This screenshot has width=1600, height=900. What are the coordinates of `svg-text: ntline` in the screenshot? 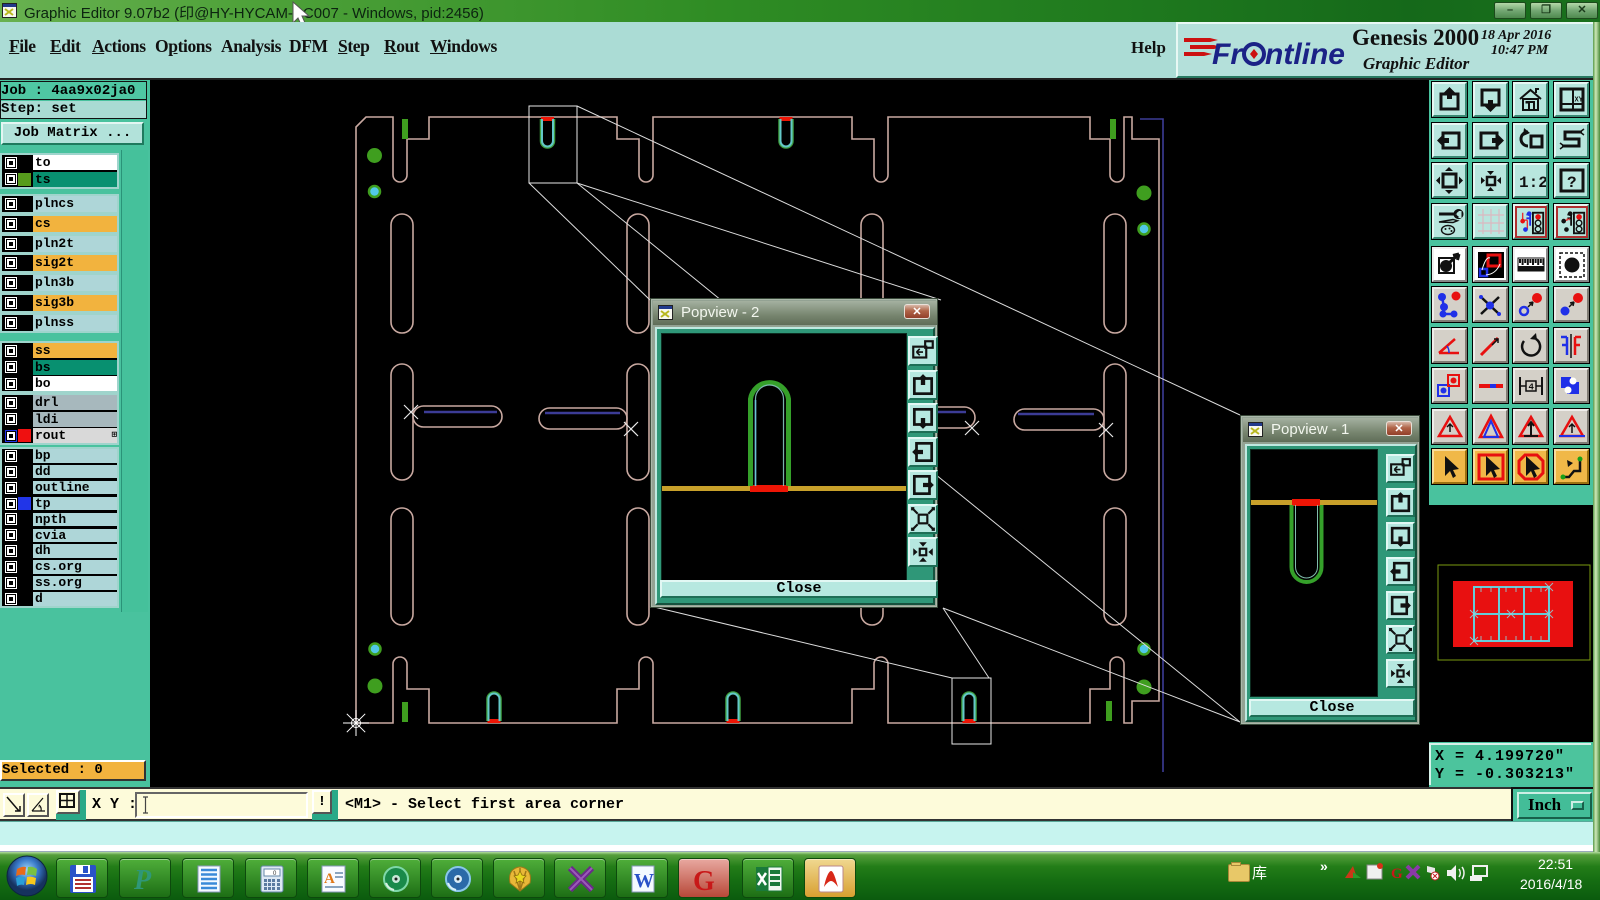 It's located at (1305, 54).